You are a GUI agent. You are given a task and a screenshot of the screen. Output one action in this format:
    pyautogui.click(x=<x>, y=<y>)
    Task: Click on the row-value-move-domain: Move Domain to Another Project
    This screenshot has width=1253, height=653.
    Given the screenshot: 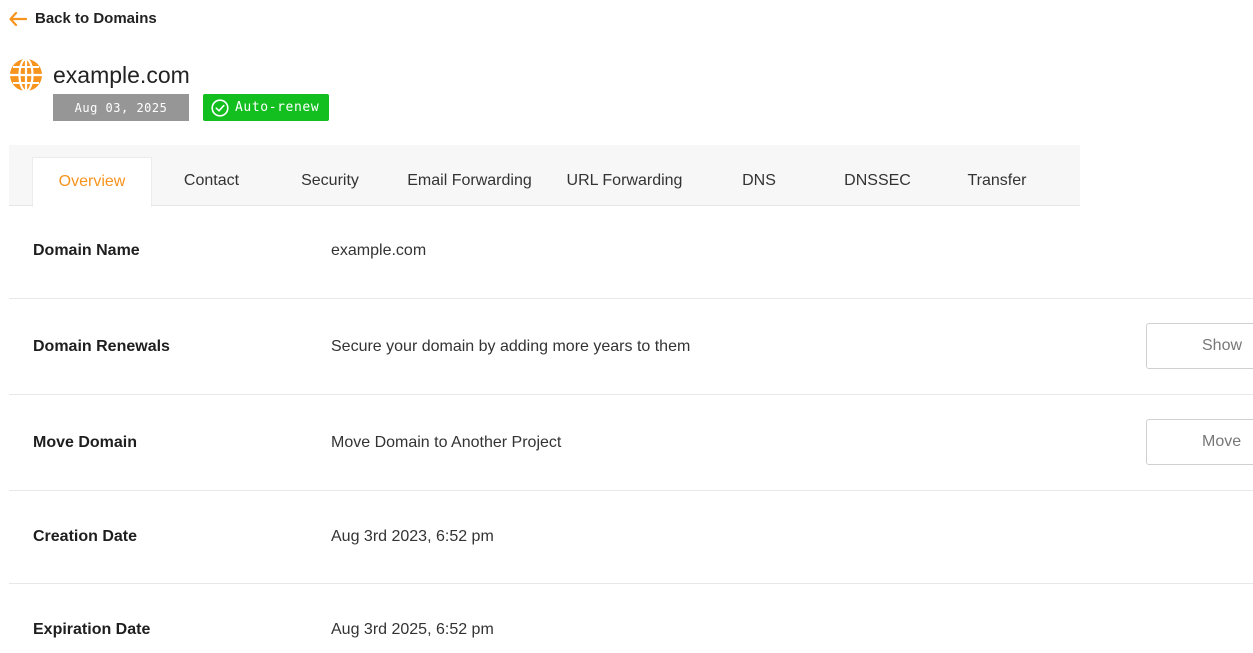 What is the action you would take?
    pyautogui.click(x=446, y=442)
    